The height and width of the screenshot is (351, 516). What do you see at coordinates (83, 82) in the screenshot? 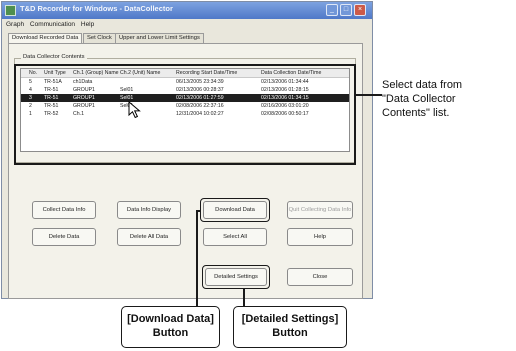
I see `row-cell: ch1Data` at bounding box center [83, 82].